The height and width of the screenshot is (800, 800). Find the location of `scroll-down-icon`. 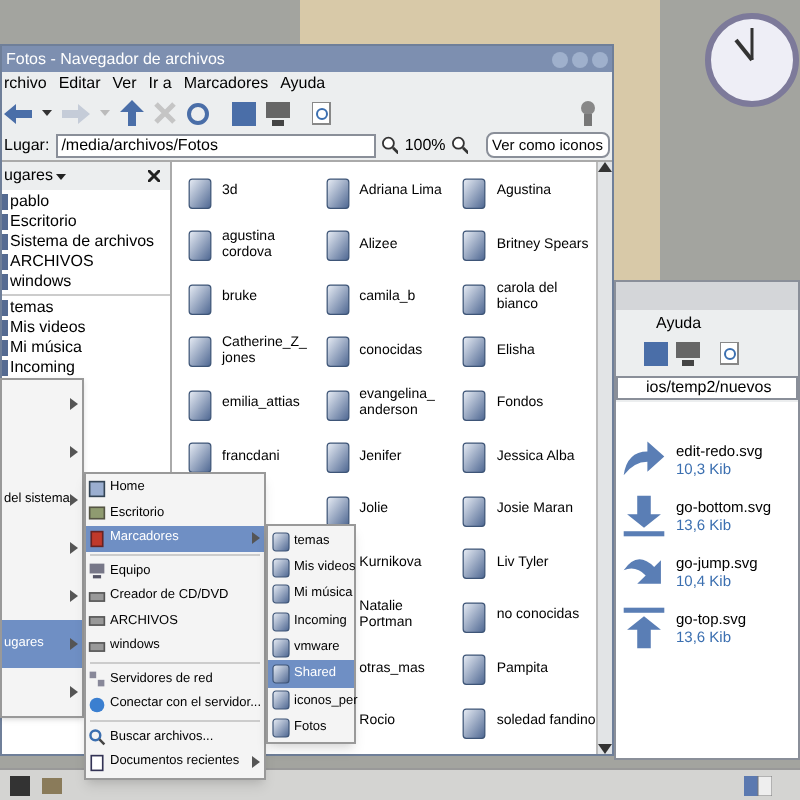

scroll-down-icon is located at coordinates (605, 749).